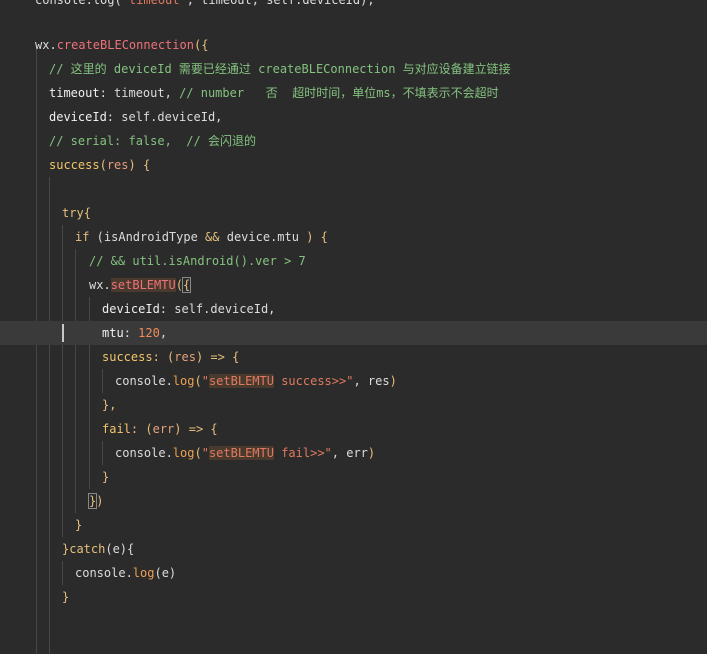 This screenshot has width=707, height=654. I want to click on code-text: }catch(e){, so click(98, 549).